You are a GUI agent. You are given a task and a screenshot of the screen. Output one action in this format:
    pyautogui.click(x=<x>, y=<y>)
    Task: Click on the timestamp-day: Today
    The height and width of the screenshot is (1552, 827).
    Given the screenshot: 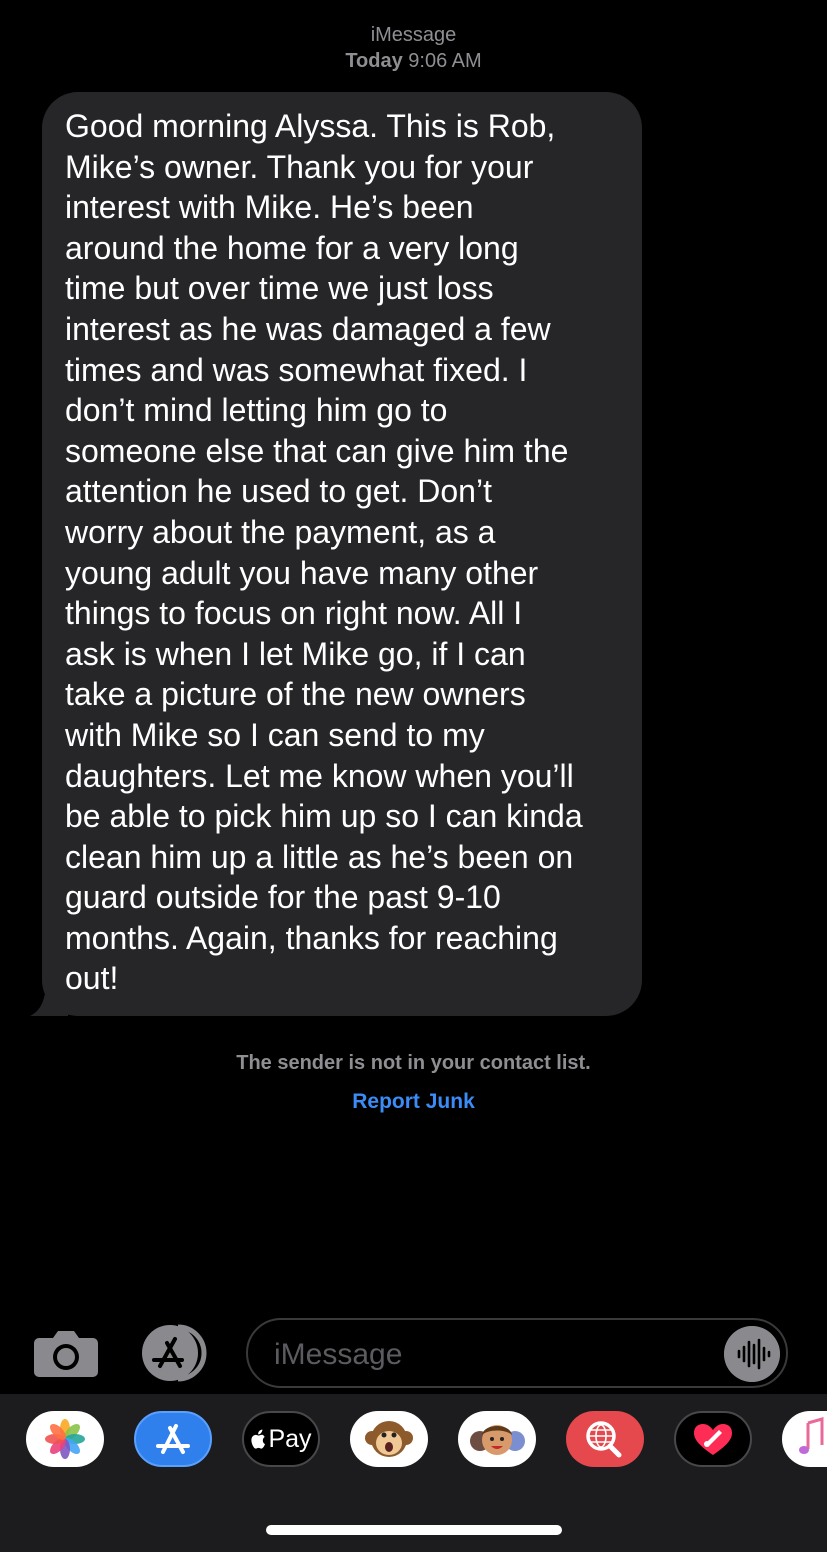 What is the action you would take?
    pyautogui.click(x=374, y=61)
    